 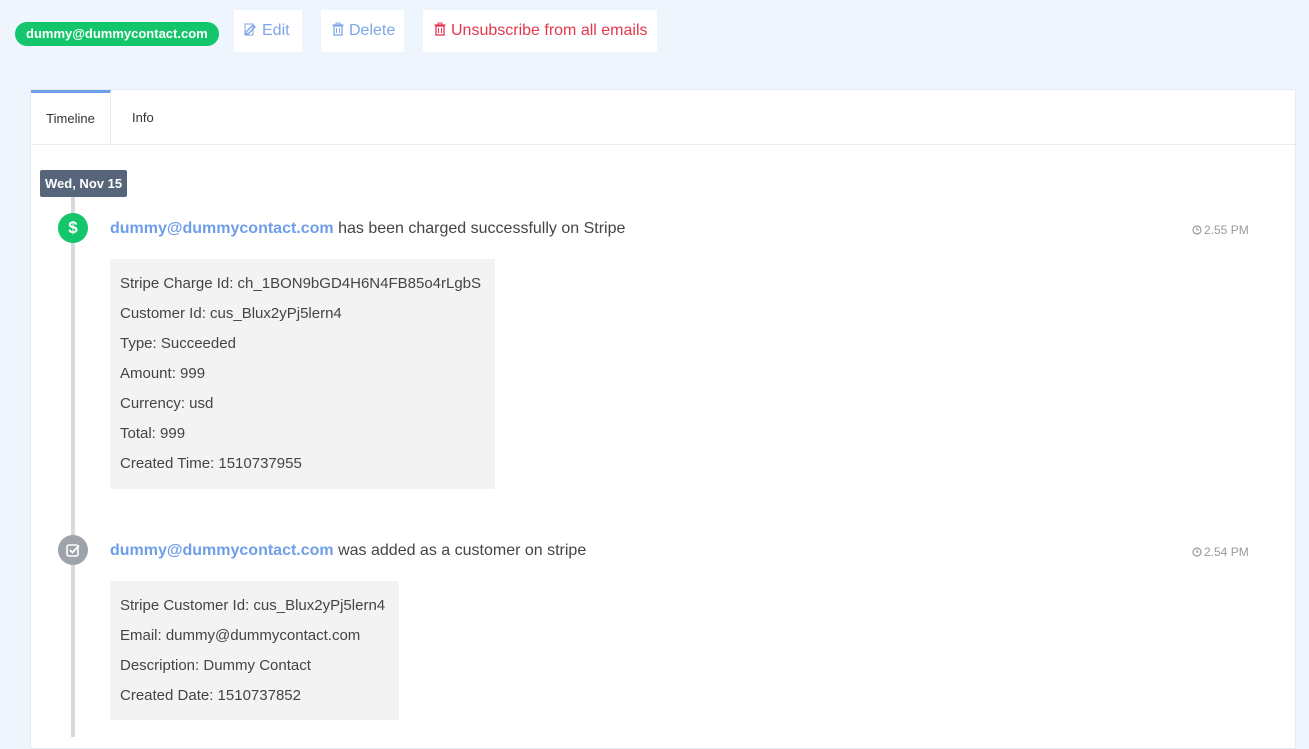 What do you see at coordinates (152, 117) in the screenshot?
I see `tab-info: Info` at bounding box center [152, 117].